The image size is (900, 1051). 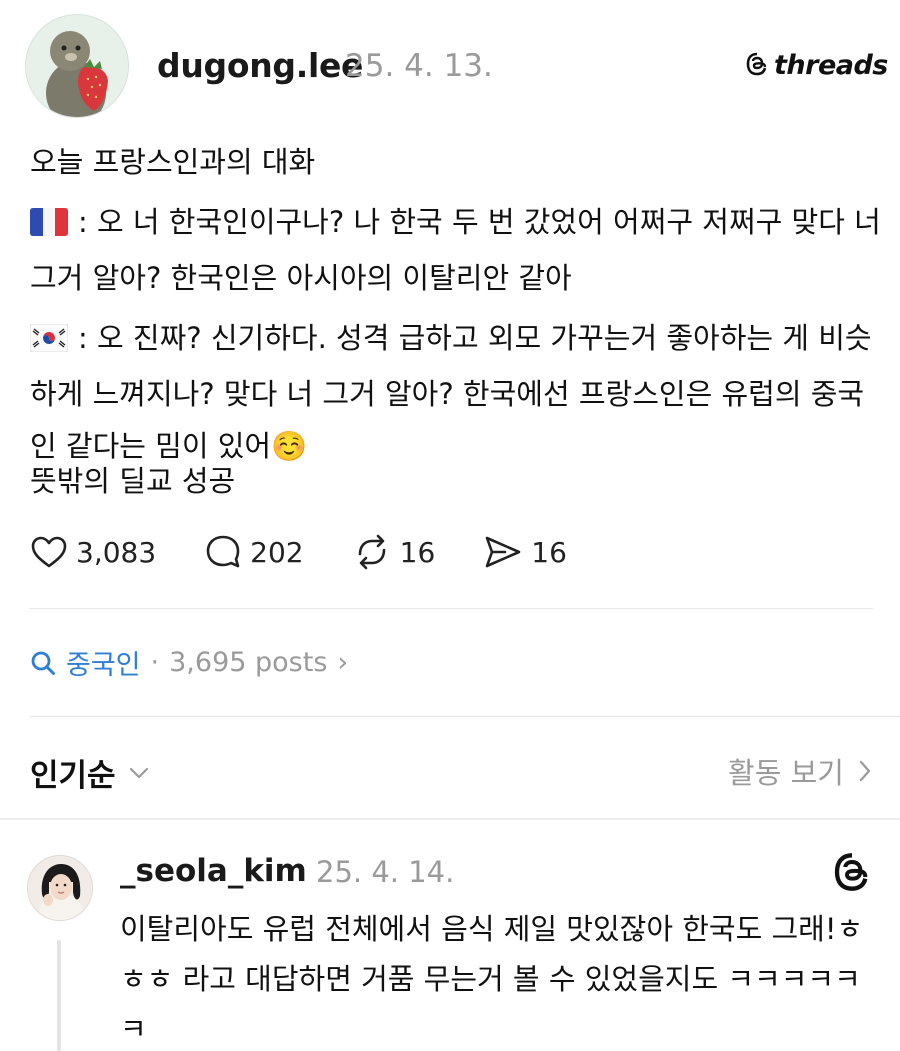 I want to click on share-count: 16, so click(x=549, y=552).